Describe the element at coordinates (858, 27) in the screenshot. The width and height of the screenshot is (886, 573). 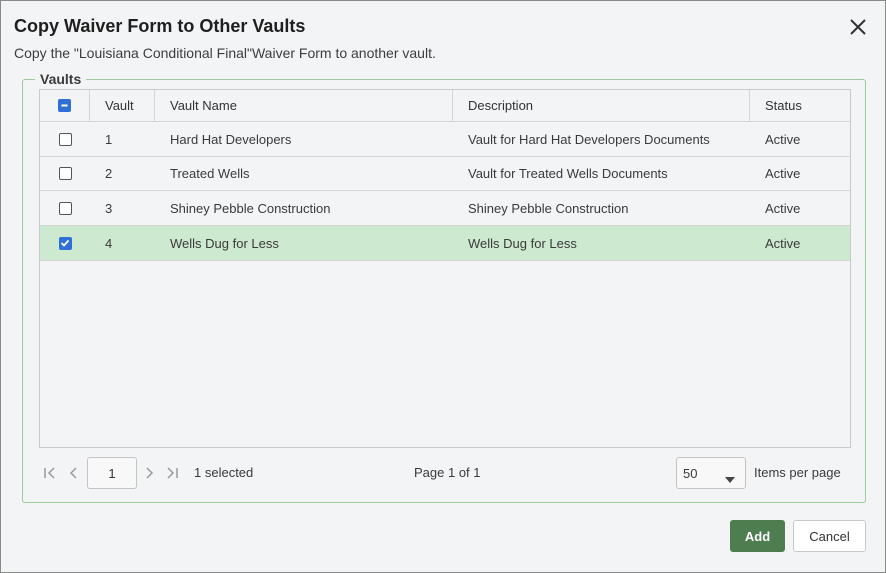
I see `close-icon` at that location.